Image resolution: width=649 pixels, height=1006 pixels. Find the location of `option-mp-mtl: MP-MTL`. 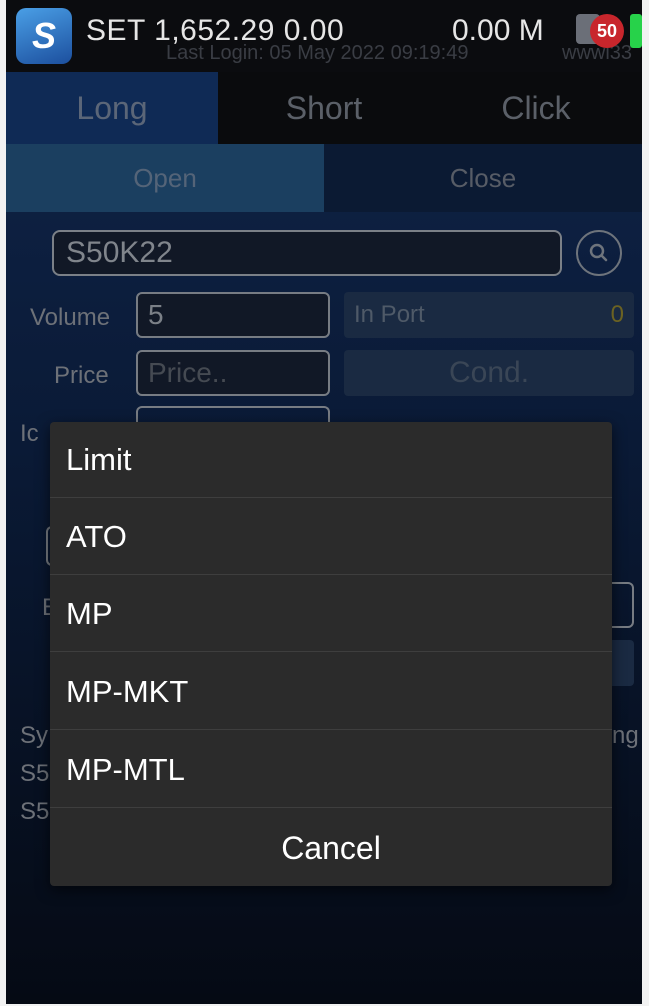

option-mp-mtl: MP-MTL is located at coordinates (331, 770).